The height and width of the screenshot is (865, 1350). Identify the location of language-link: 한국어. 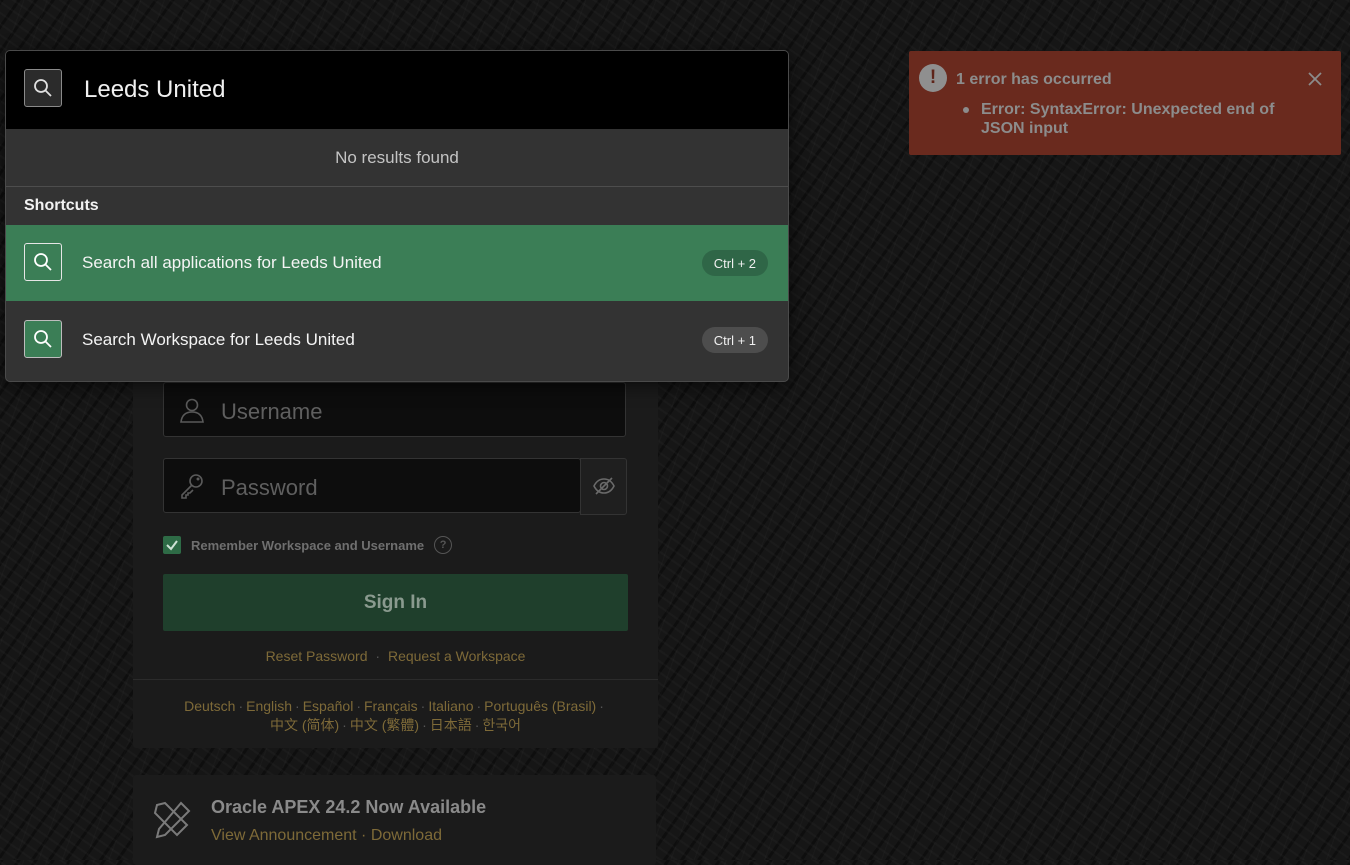
(501, 725).